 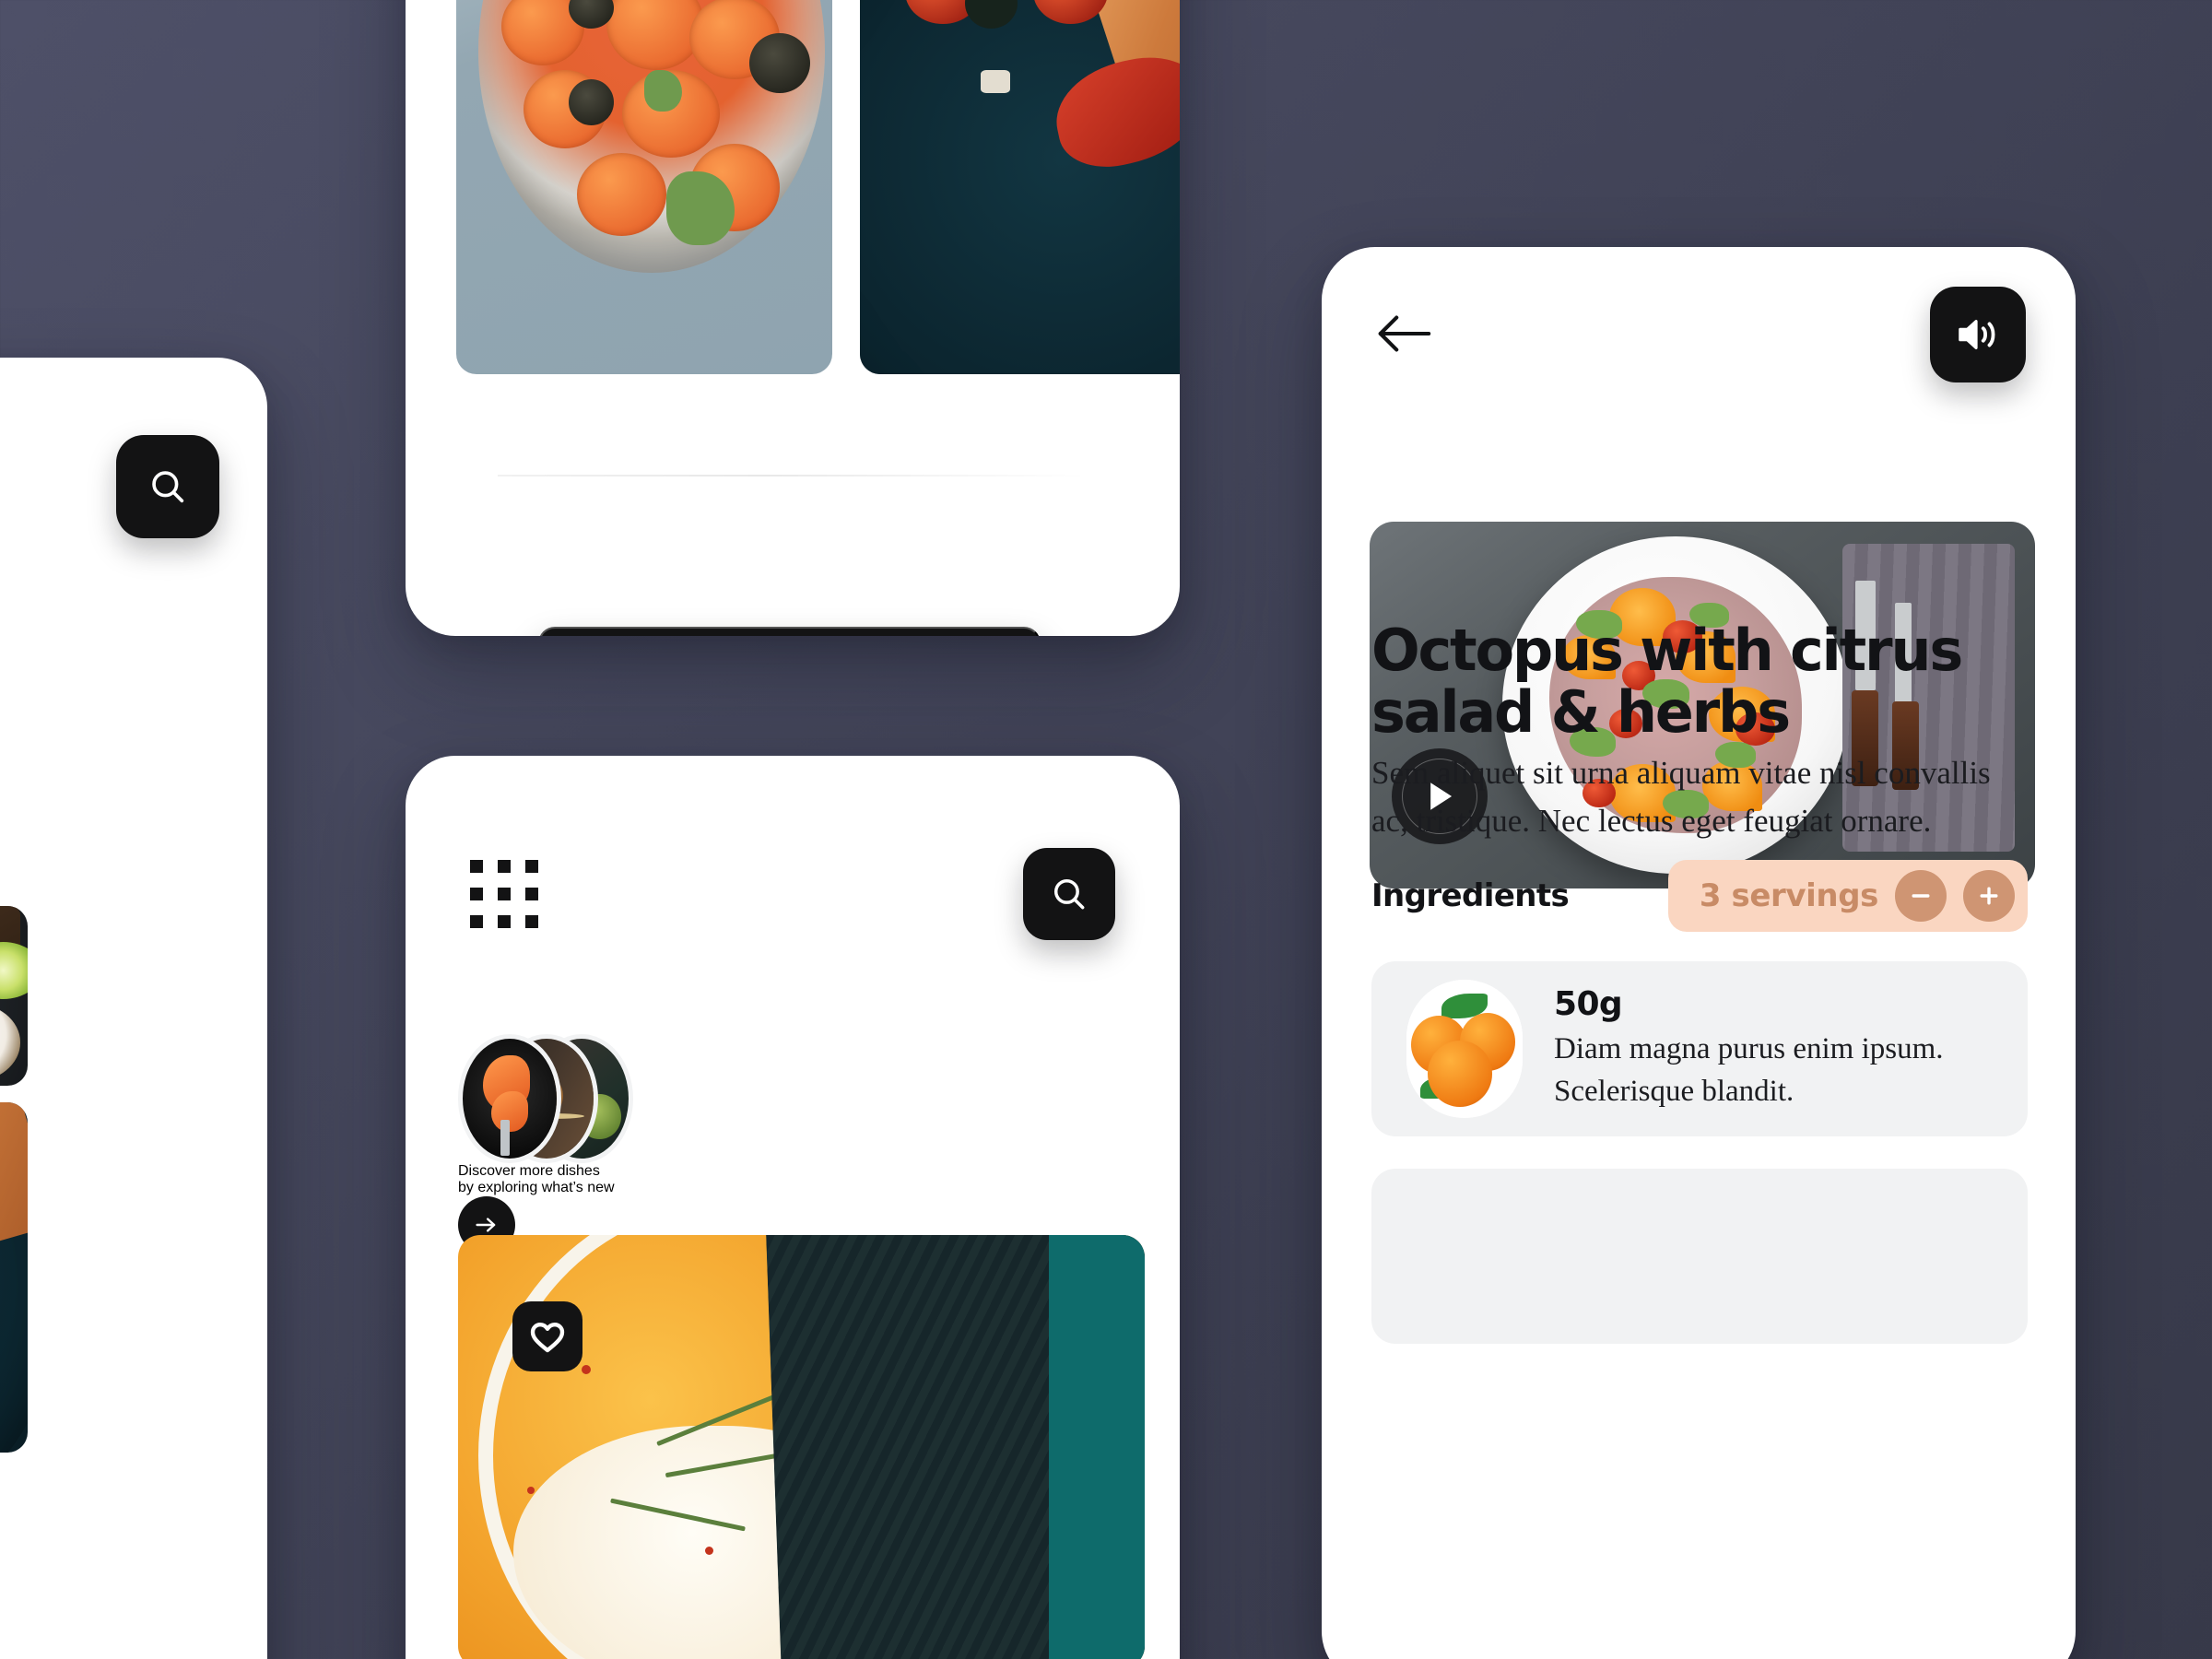 What do you see at coordinates (1470, 895) in the screenshot?
I see `ingredients-heading: Ingredients` at bounding box center [1470, 895].